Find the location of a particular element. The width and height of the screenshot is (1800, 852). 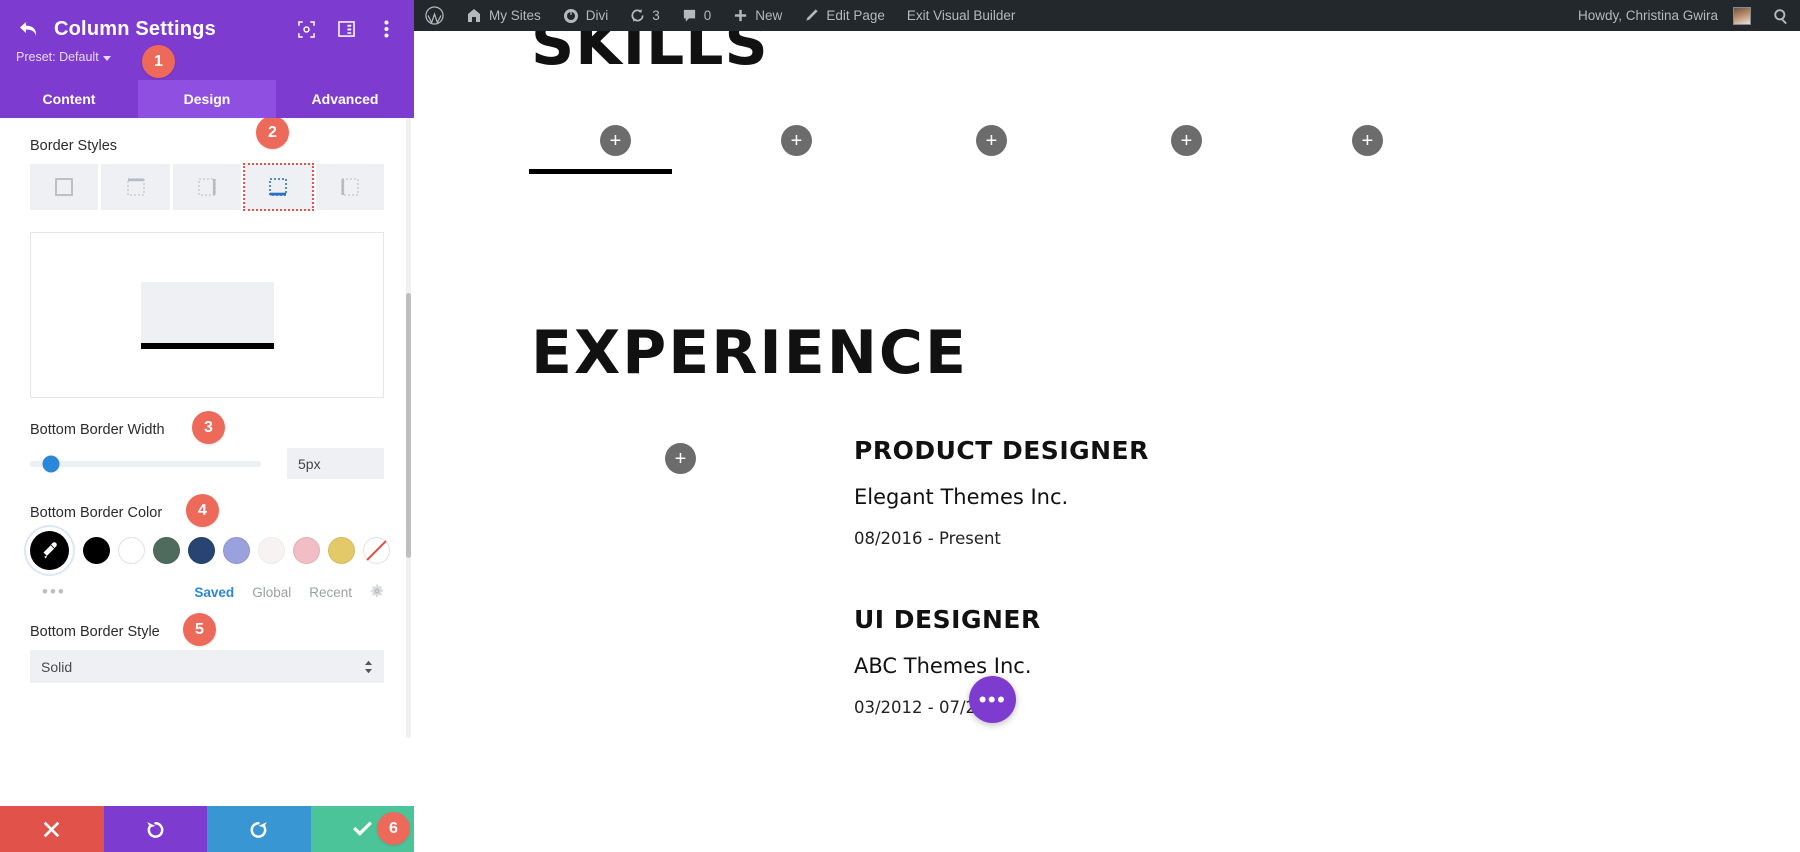

tab-content: Content is located at coordinates (69, 99).